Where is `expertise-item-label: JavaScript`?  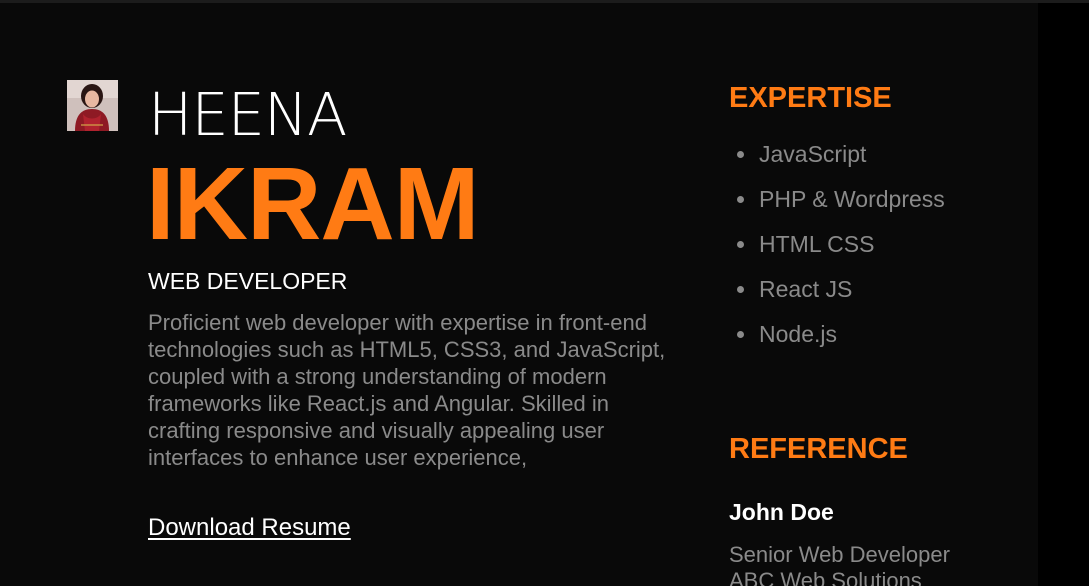 expertise-item-label: JavaScript is located at coordinates (813, 154).